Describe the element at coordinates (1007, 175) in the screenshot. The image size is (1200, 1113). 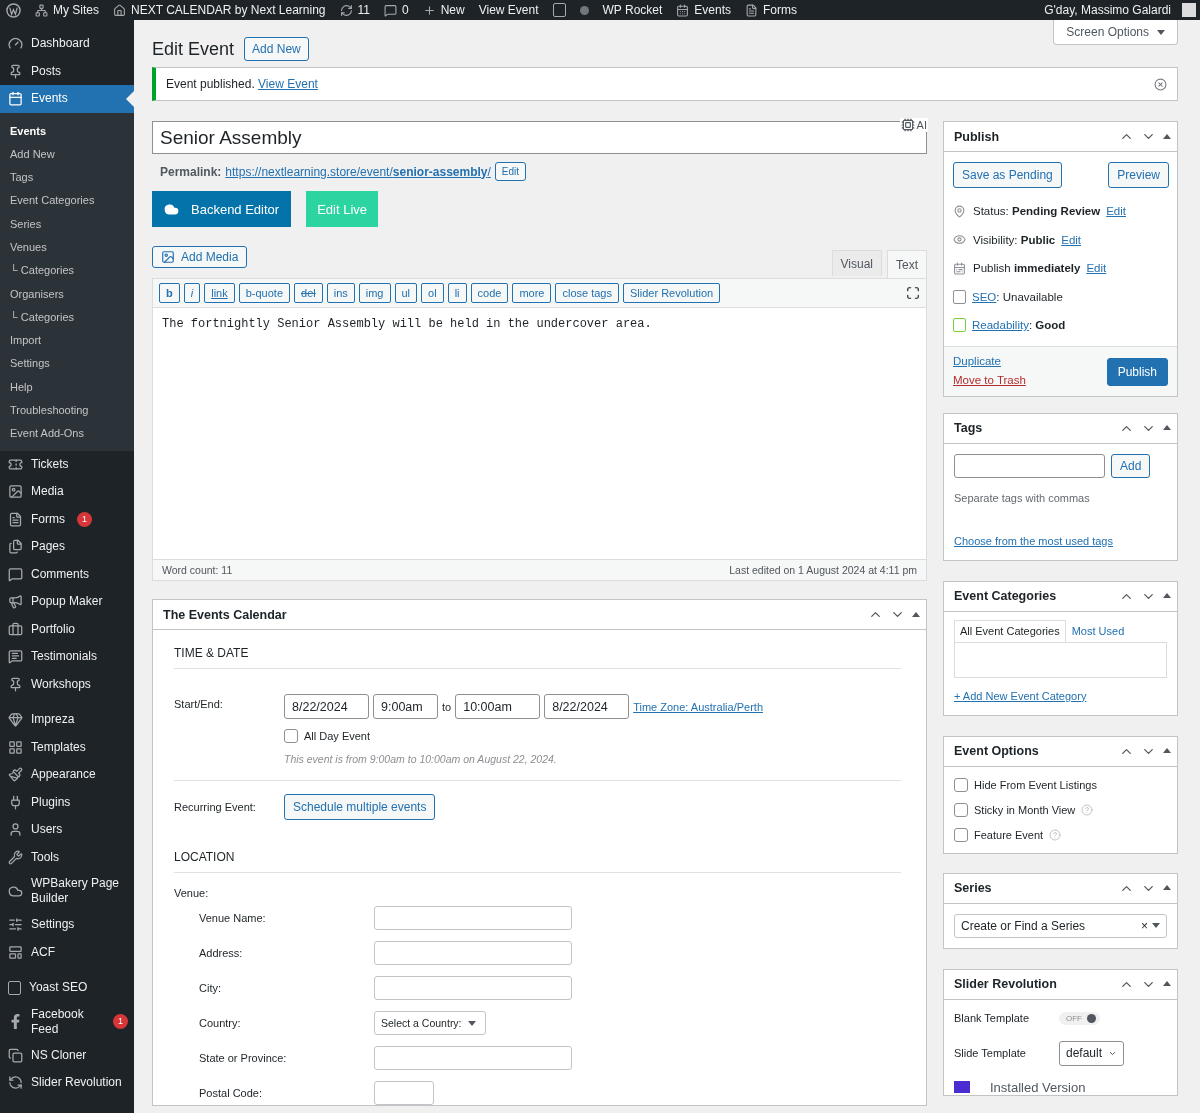
I see `save-pending-button: Save as Pending` at that location.